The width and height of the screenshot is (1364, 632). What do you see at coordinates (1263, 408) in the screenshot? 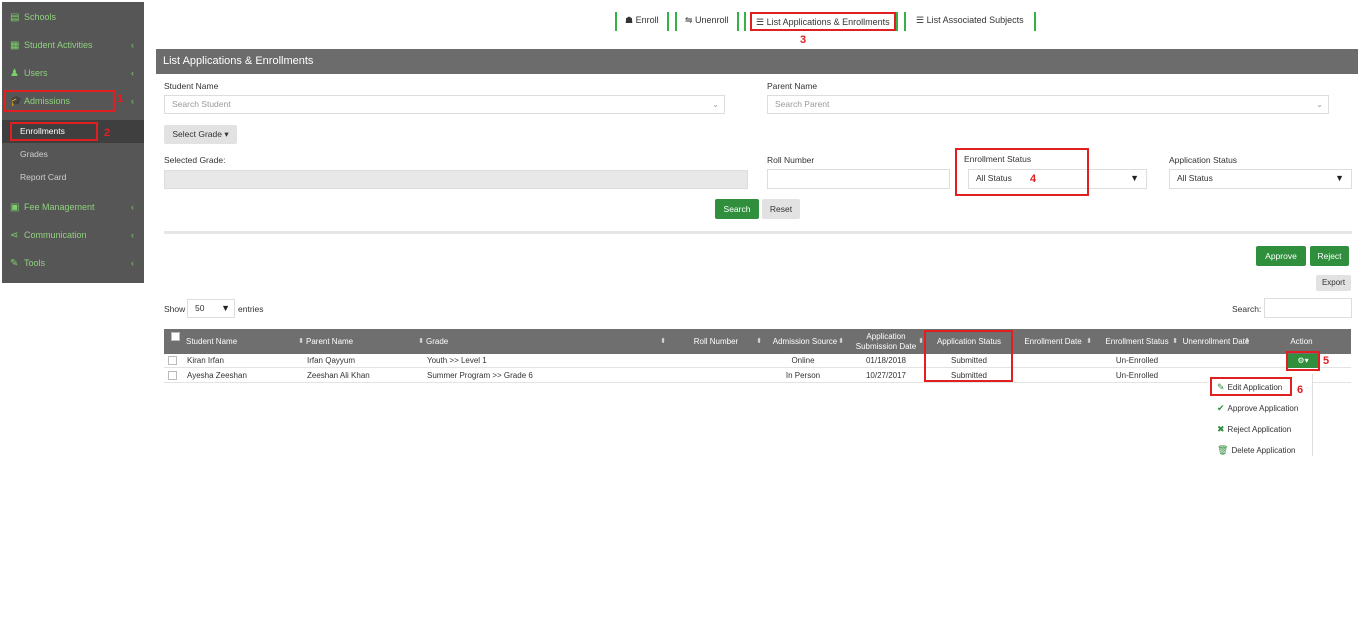
I see `menu-item-label: Approve Application` at bounding box center [1263, 408].